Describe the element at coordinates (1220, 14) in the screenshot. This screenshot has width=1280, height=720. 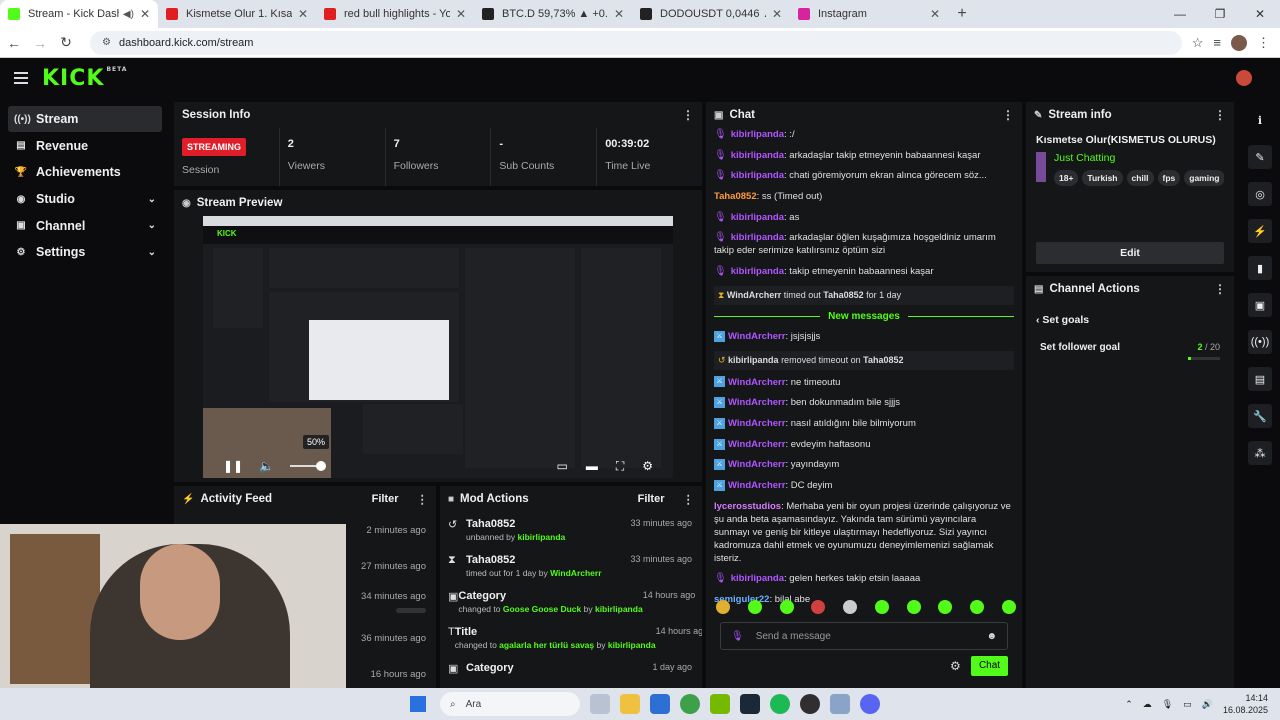
I see `maximize-button: ❐` at that location.